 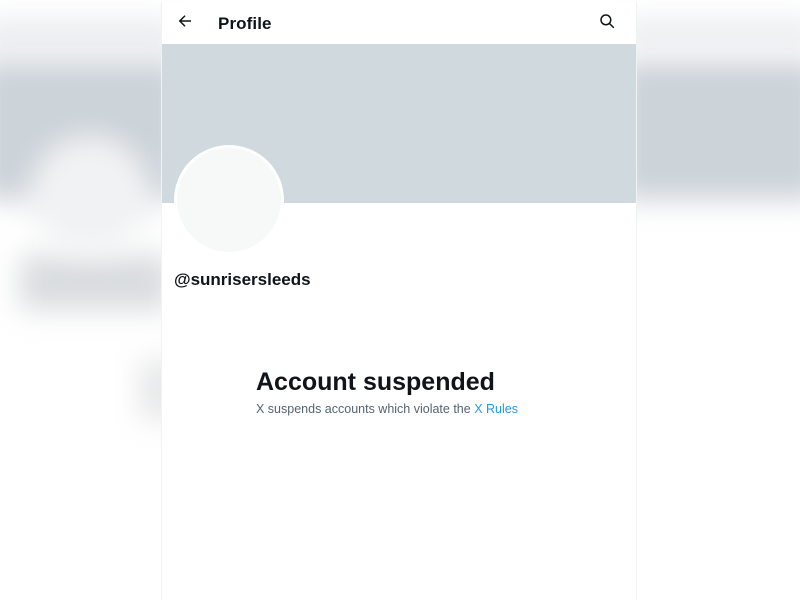 What do you see at coordinates (375, 382) in the screenshot?
I see `suspension-title: Account suspended` at bounding box center [375, 382].